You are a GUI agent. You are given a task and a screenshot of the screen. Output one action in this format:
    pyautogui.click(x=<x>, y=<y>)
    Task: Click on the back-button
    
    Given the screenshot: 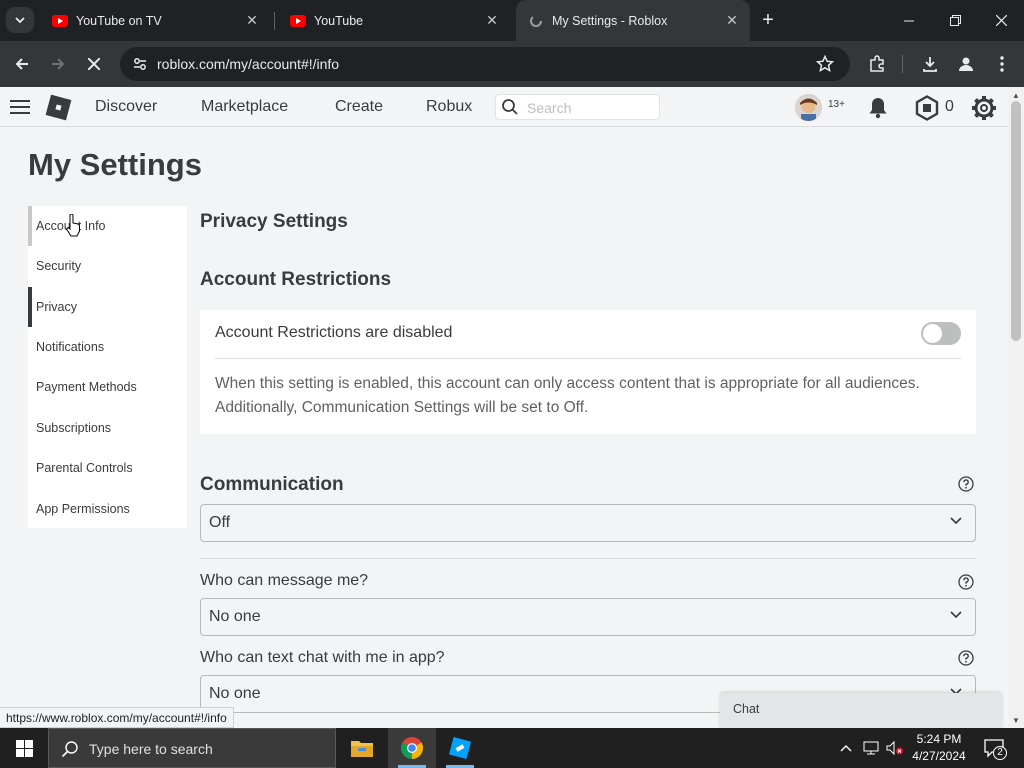 What is the action you would take?
    pyautogui.click(x=22, y=64)
    